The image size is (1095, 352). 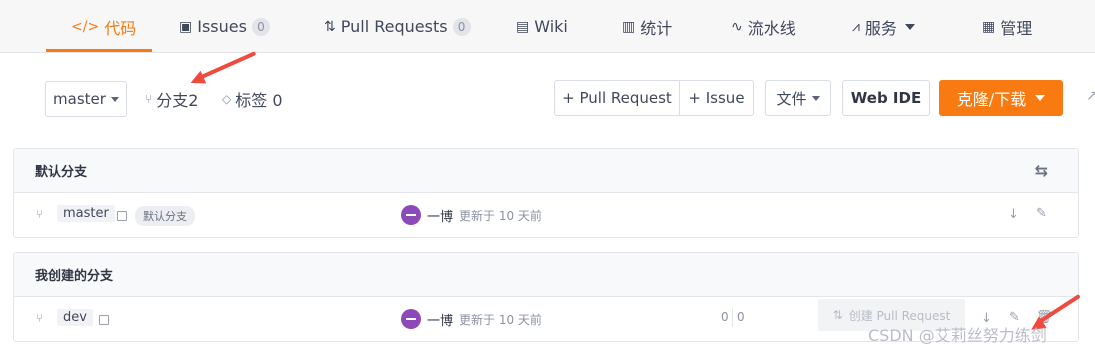 I want to click on branch-count-link: ⑂ 分支2, so click(x=171, y=99).